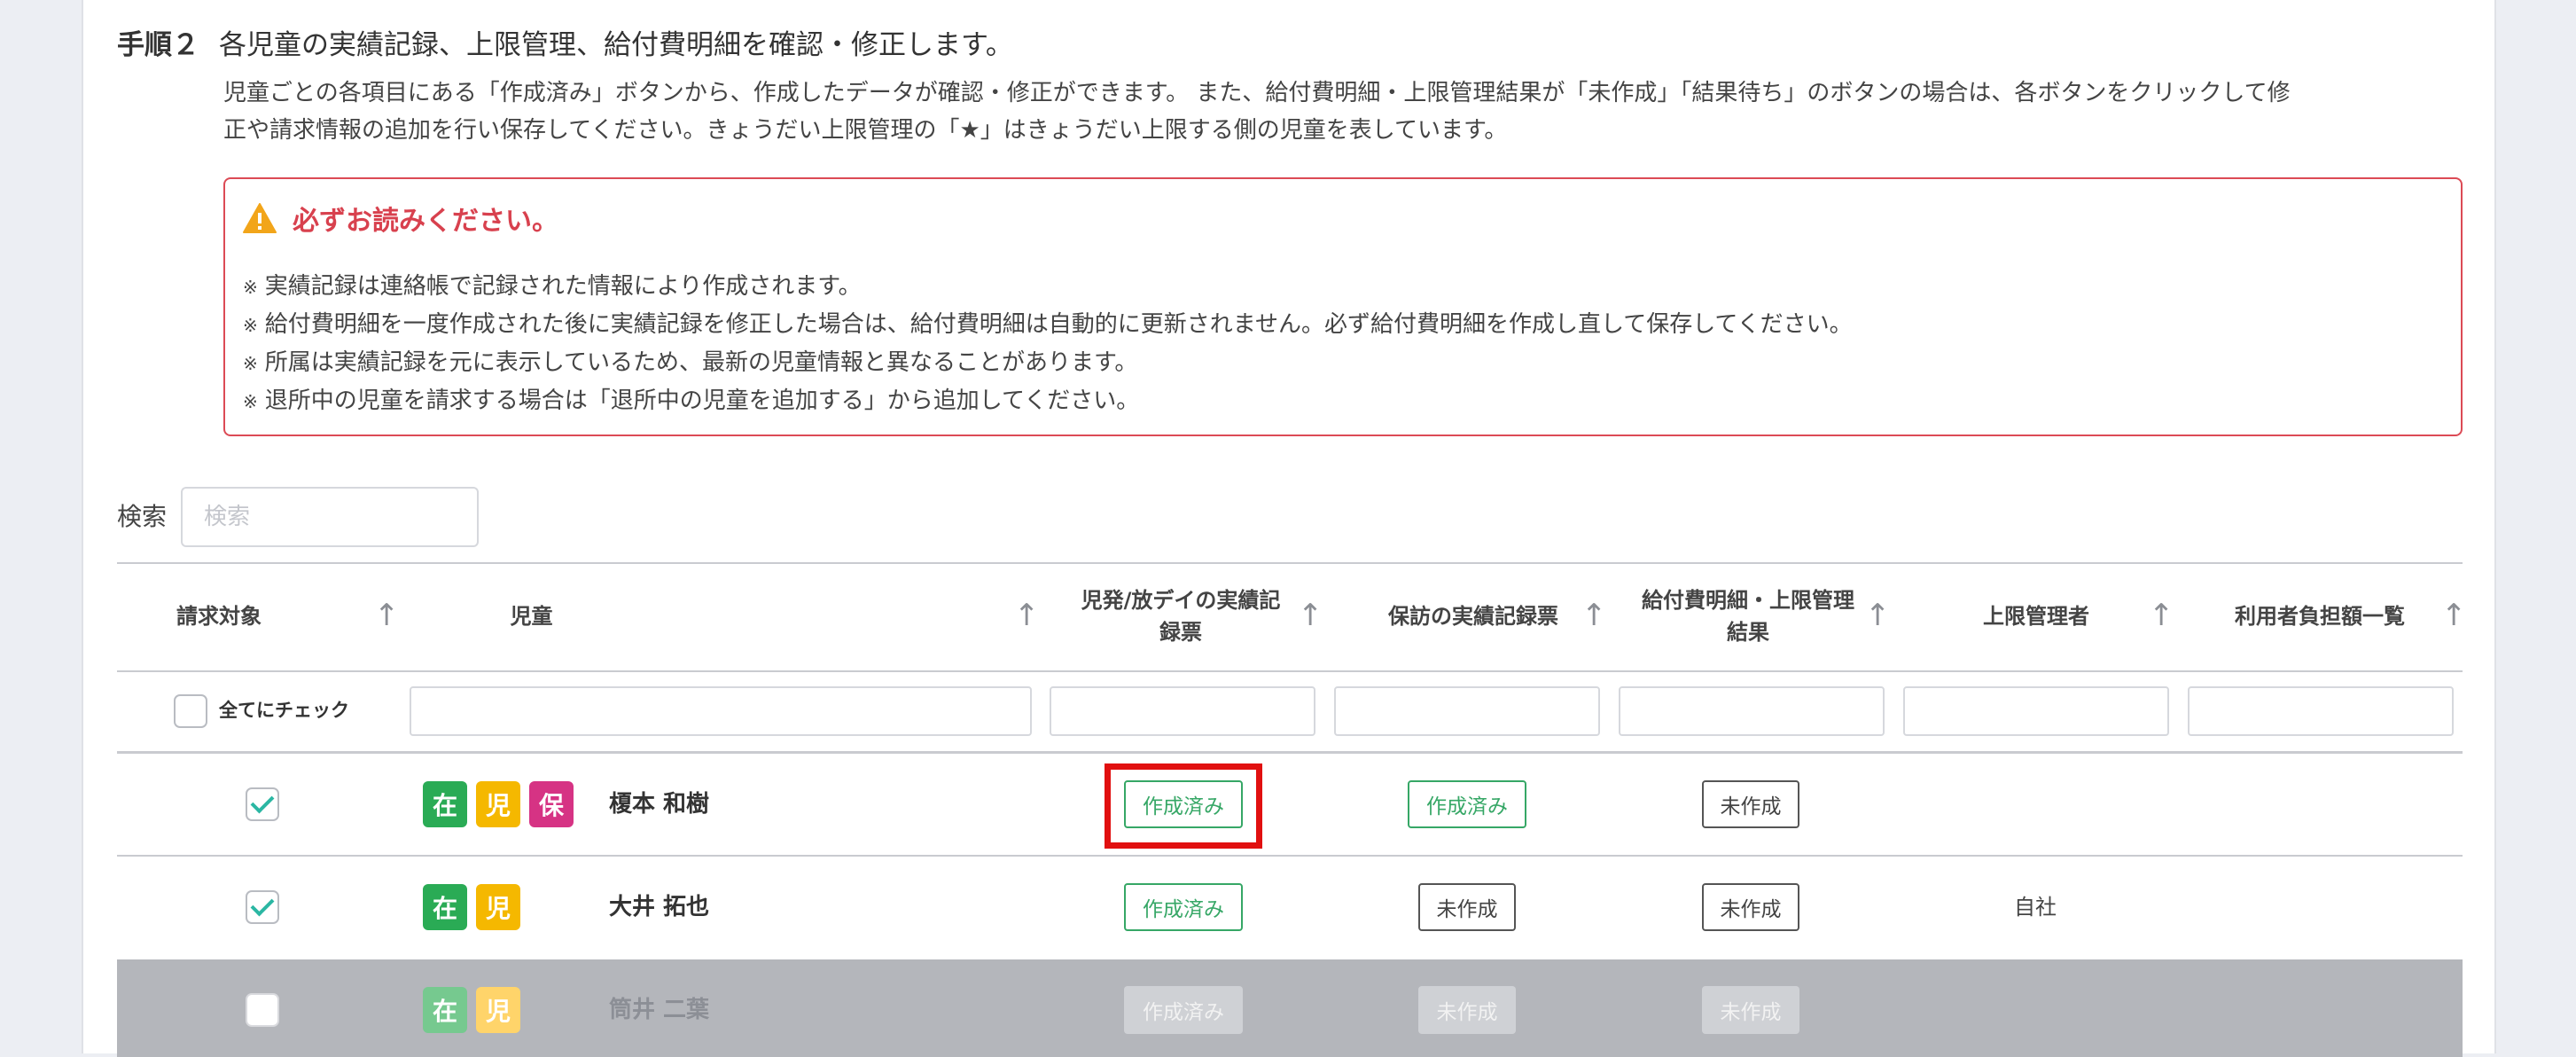 The image size is (2576, 1057). What do you see at coordinates (260, 218) in the screenshot?
I see `warning-icon` at bounding box center [260, 218].